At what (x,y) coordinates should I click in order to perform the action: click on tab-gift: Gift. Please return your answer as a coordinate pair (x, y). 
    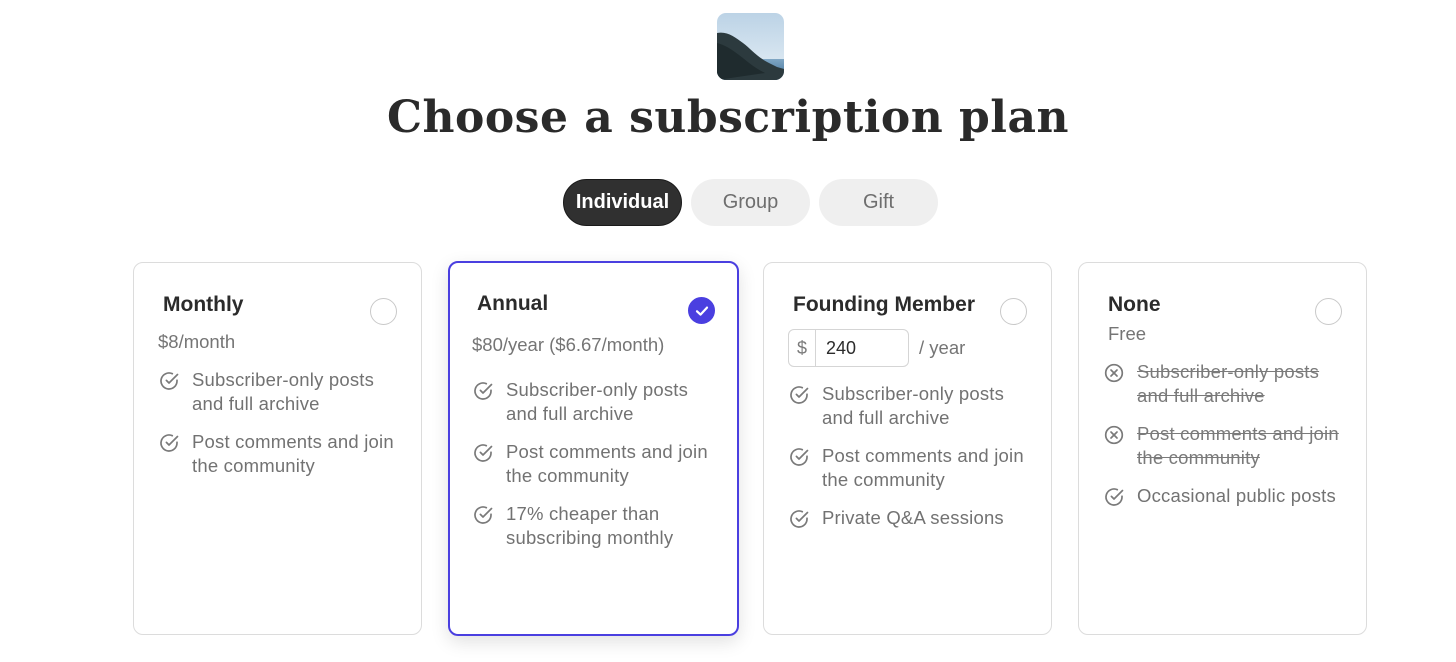
    Looking at the image, I should click on (878, 202).